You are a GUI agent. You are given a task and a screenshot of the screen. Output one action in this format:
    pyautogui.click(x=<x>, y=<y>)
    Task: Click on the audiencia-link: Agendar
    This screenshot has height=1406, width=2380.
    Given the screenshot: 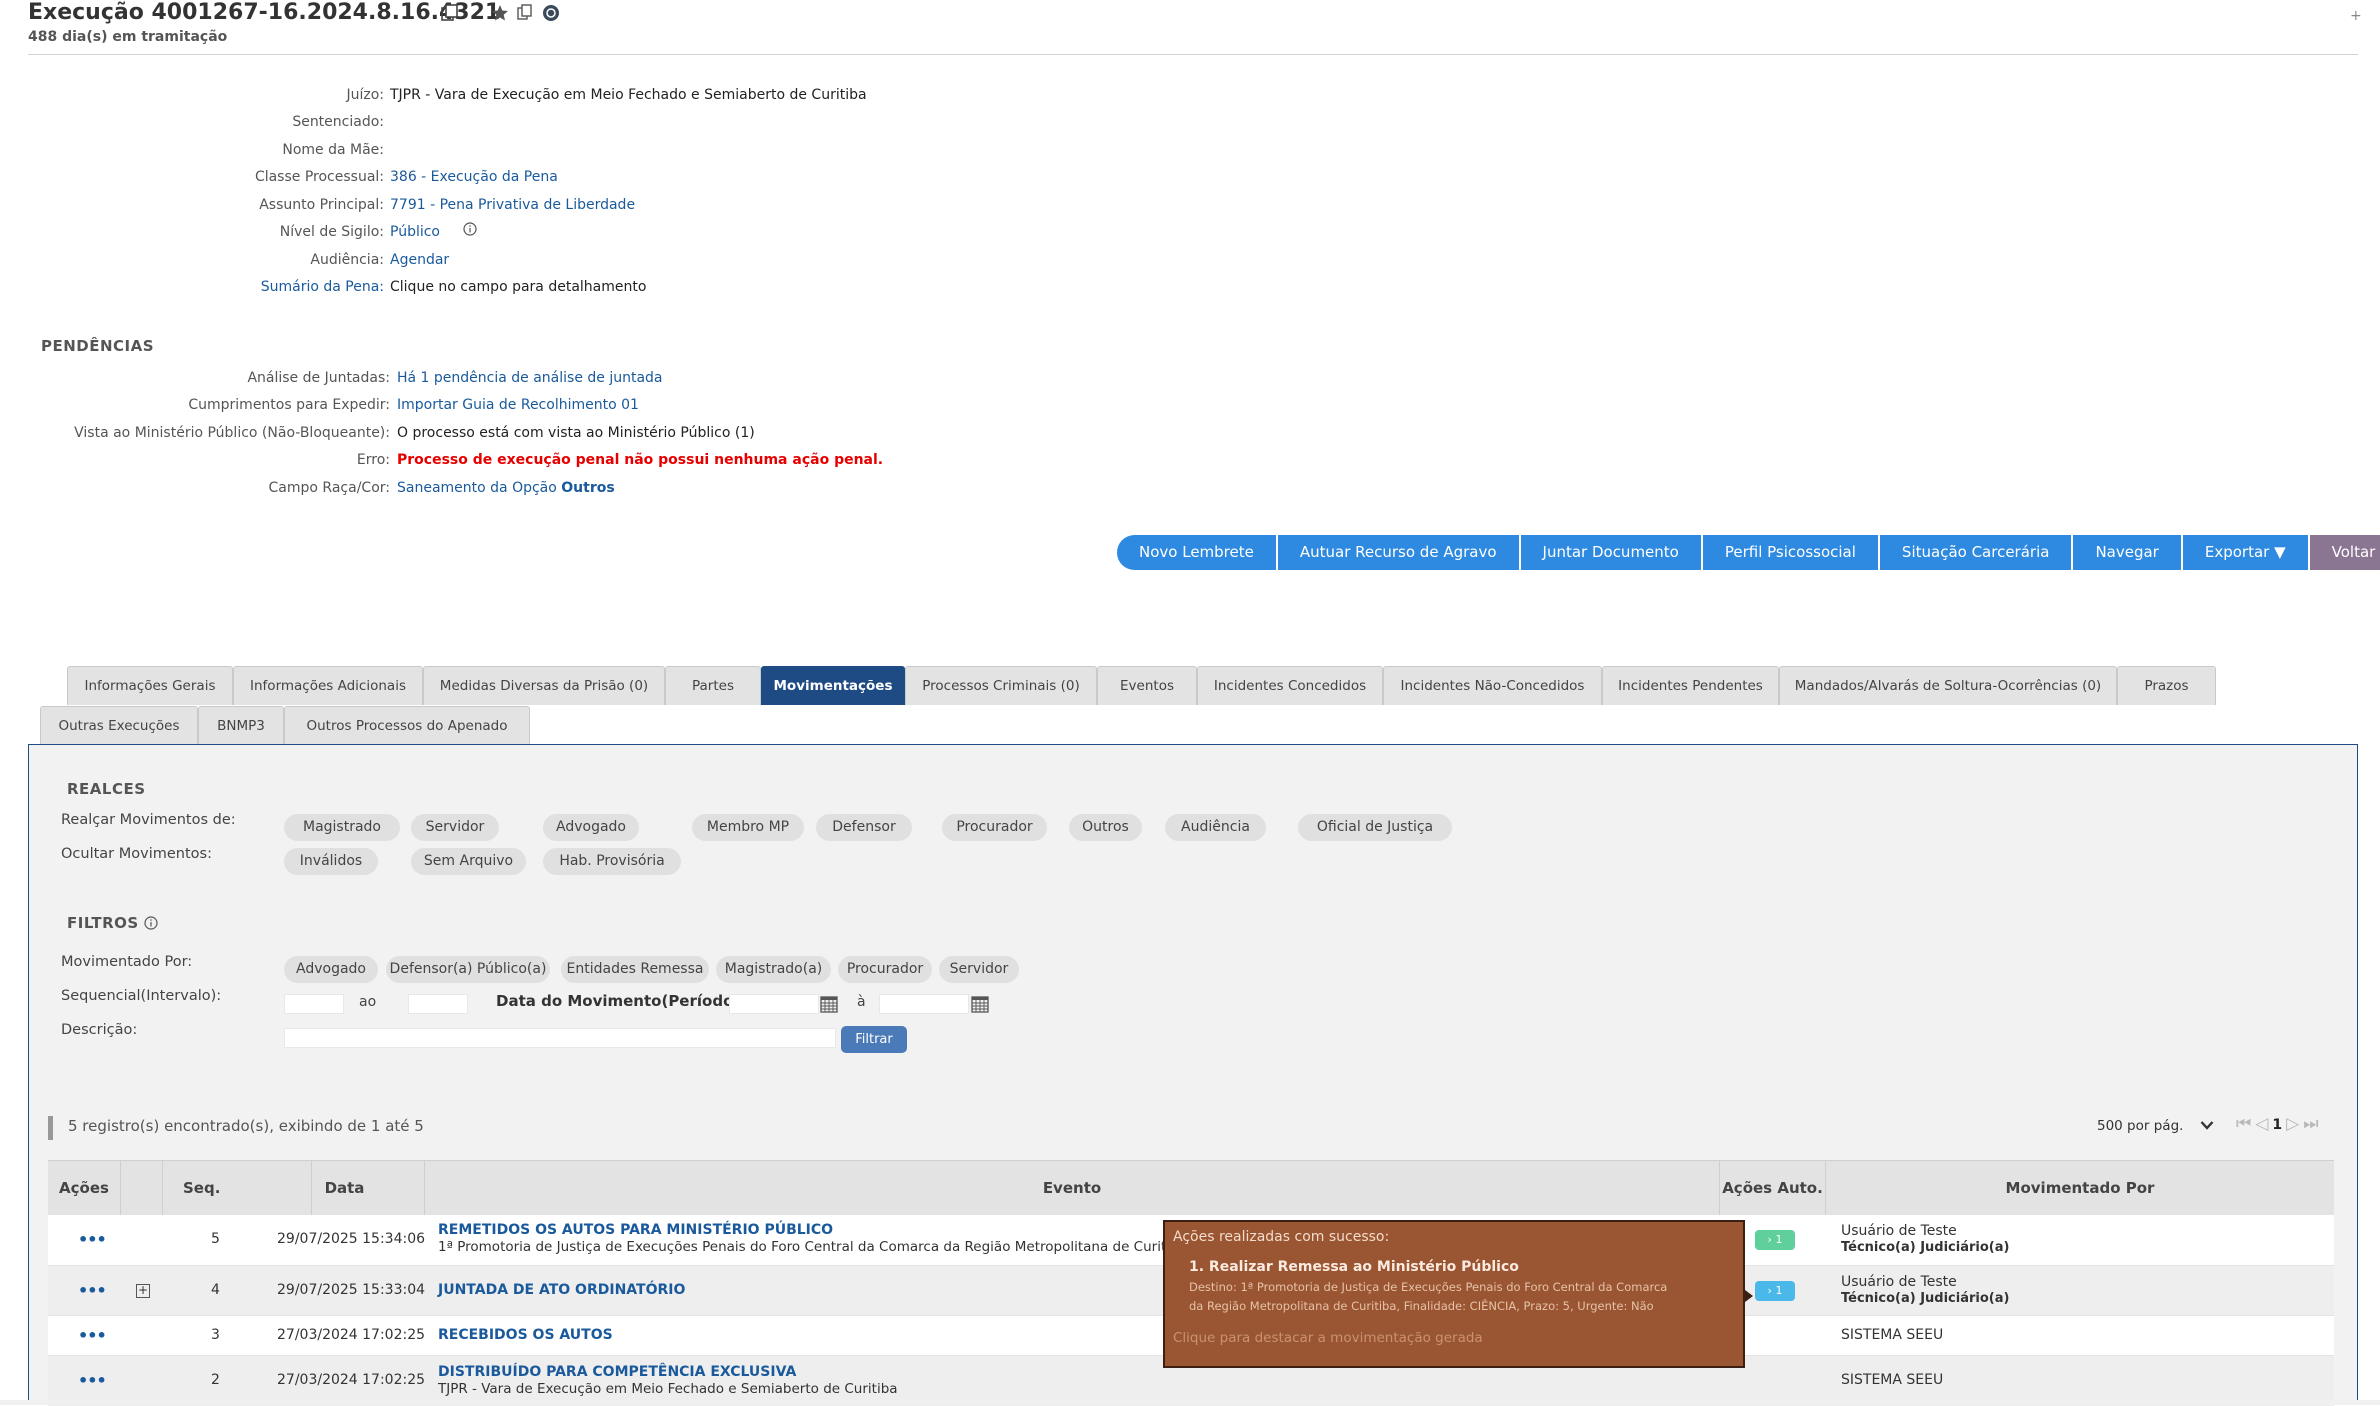 What is the action you would take?
    pyautogui.click(x=419, y=260)
    